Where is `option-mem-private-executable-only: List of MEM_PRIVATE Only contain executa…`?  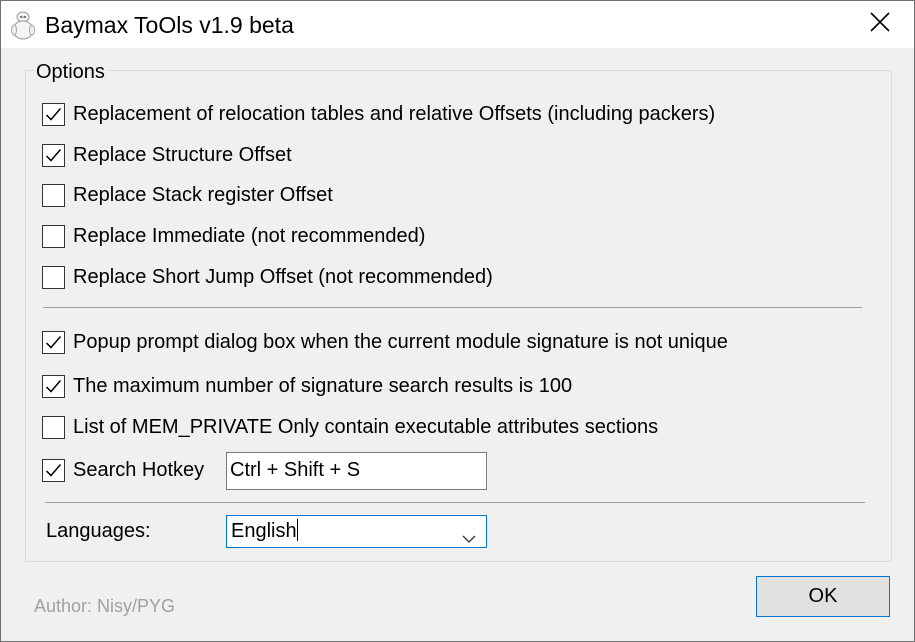
option-mem-private-executable-only: List of MEM_PRIVATE Only contain executa… is located at coordinates (350, 427).